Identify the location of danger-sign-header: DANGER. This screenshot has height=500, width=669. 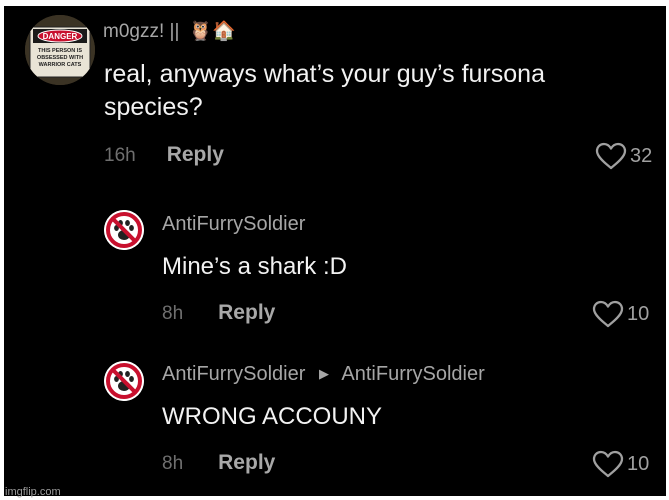
(60, 36).